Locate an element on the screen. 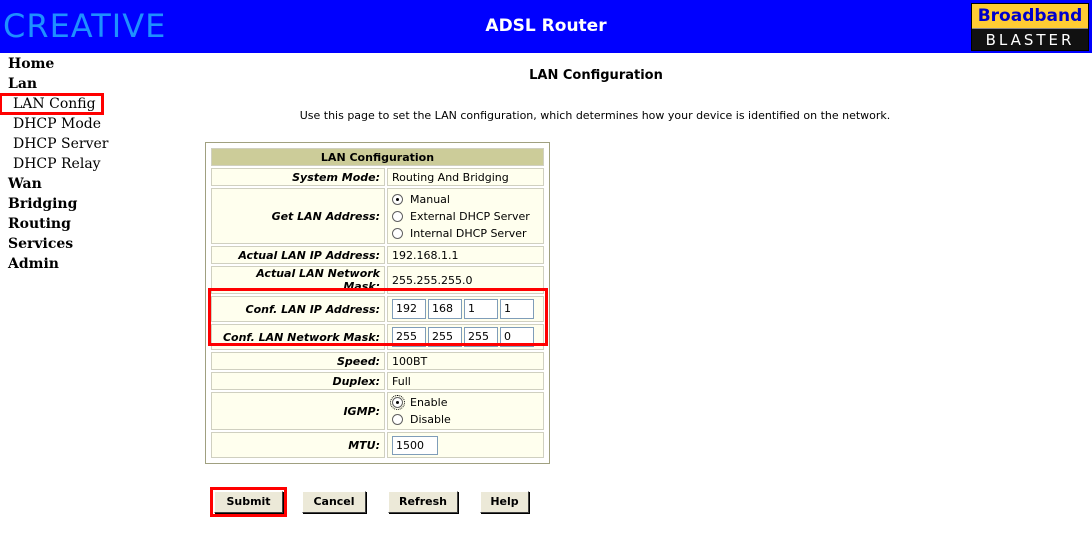 The image size is (1092, 542). conf-ip-octet-1: 192 is located at coordinates (409, 309).